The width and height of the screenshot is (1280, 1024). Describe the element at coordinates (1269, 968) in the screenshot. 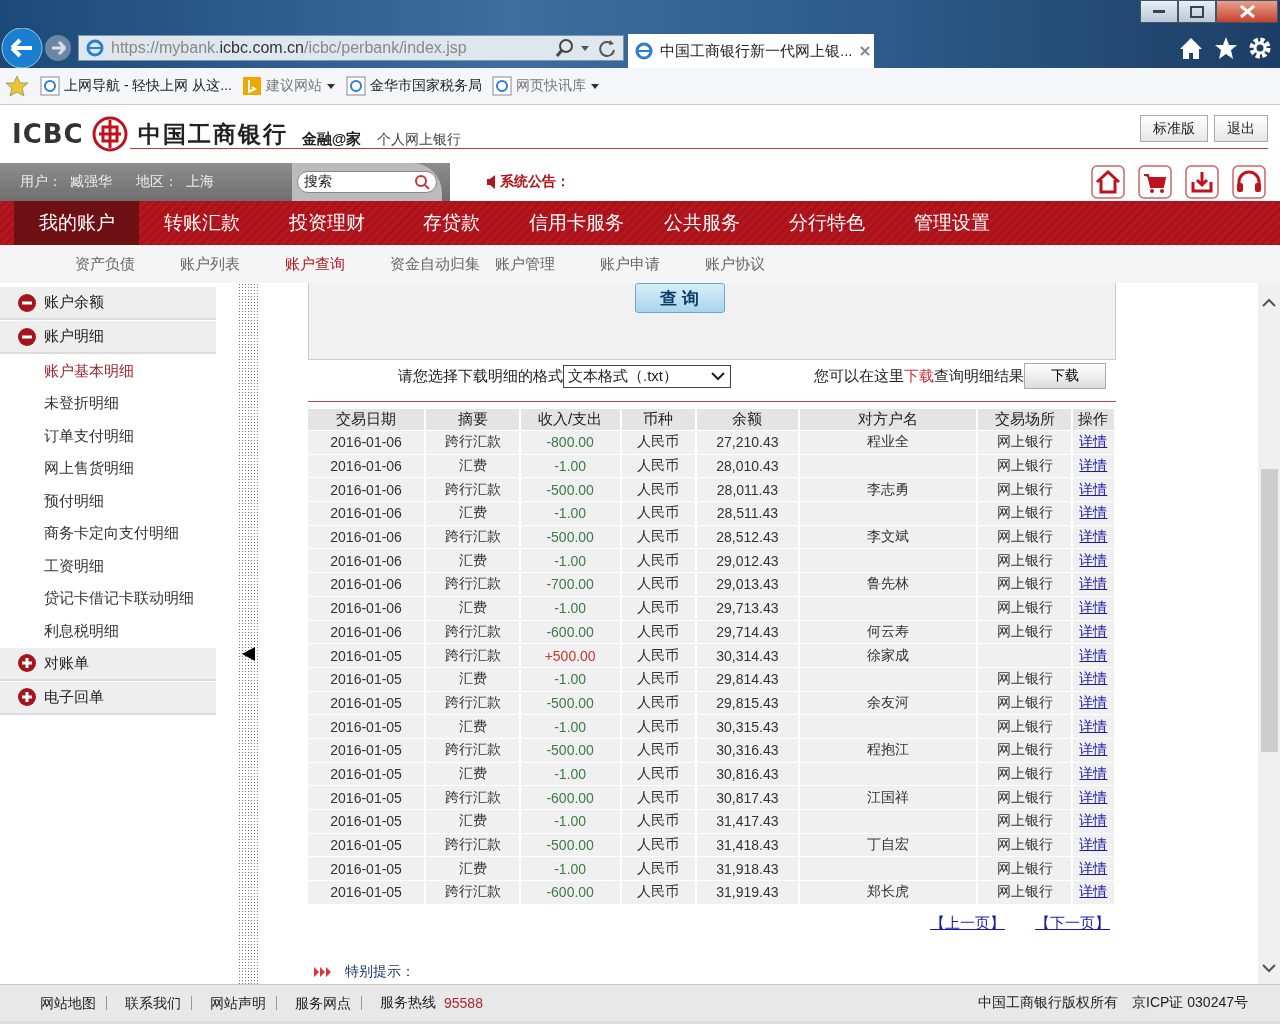

I see `scroll-down-icon` at that location.